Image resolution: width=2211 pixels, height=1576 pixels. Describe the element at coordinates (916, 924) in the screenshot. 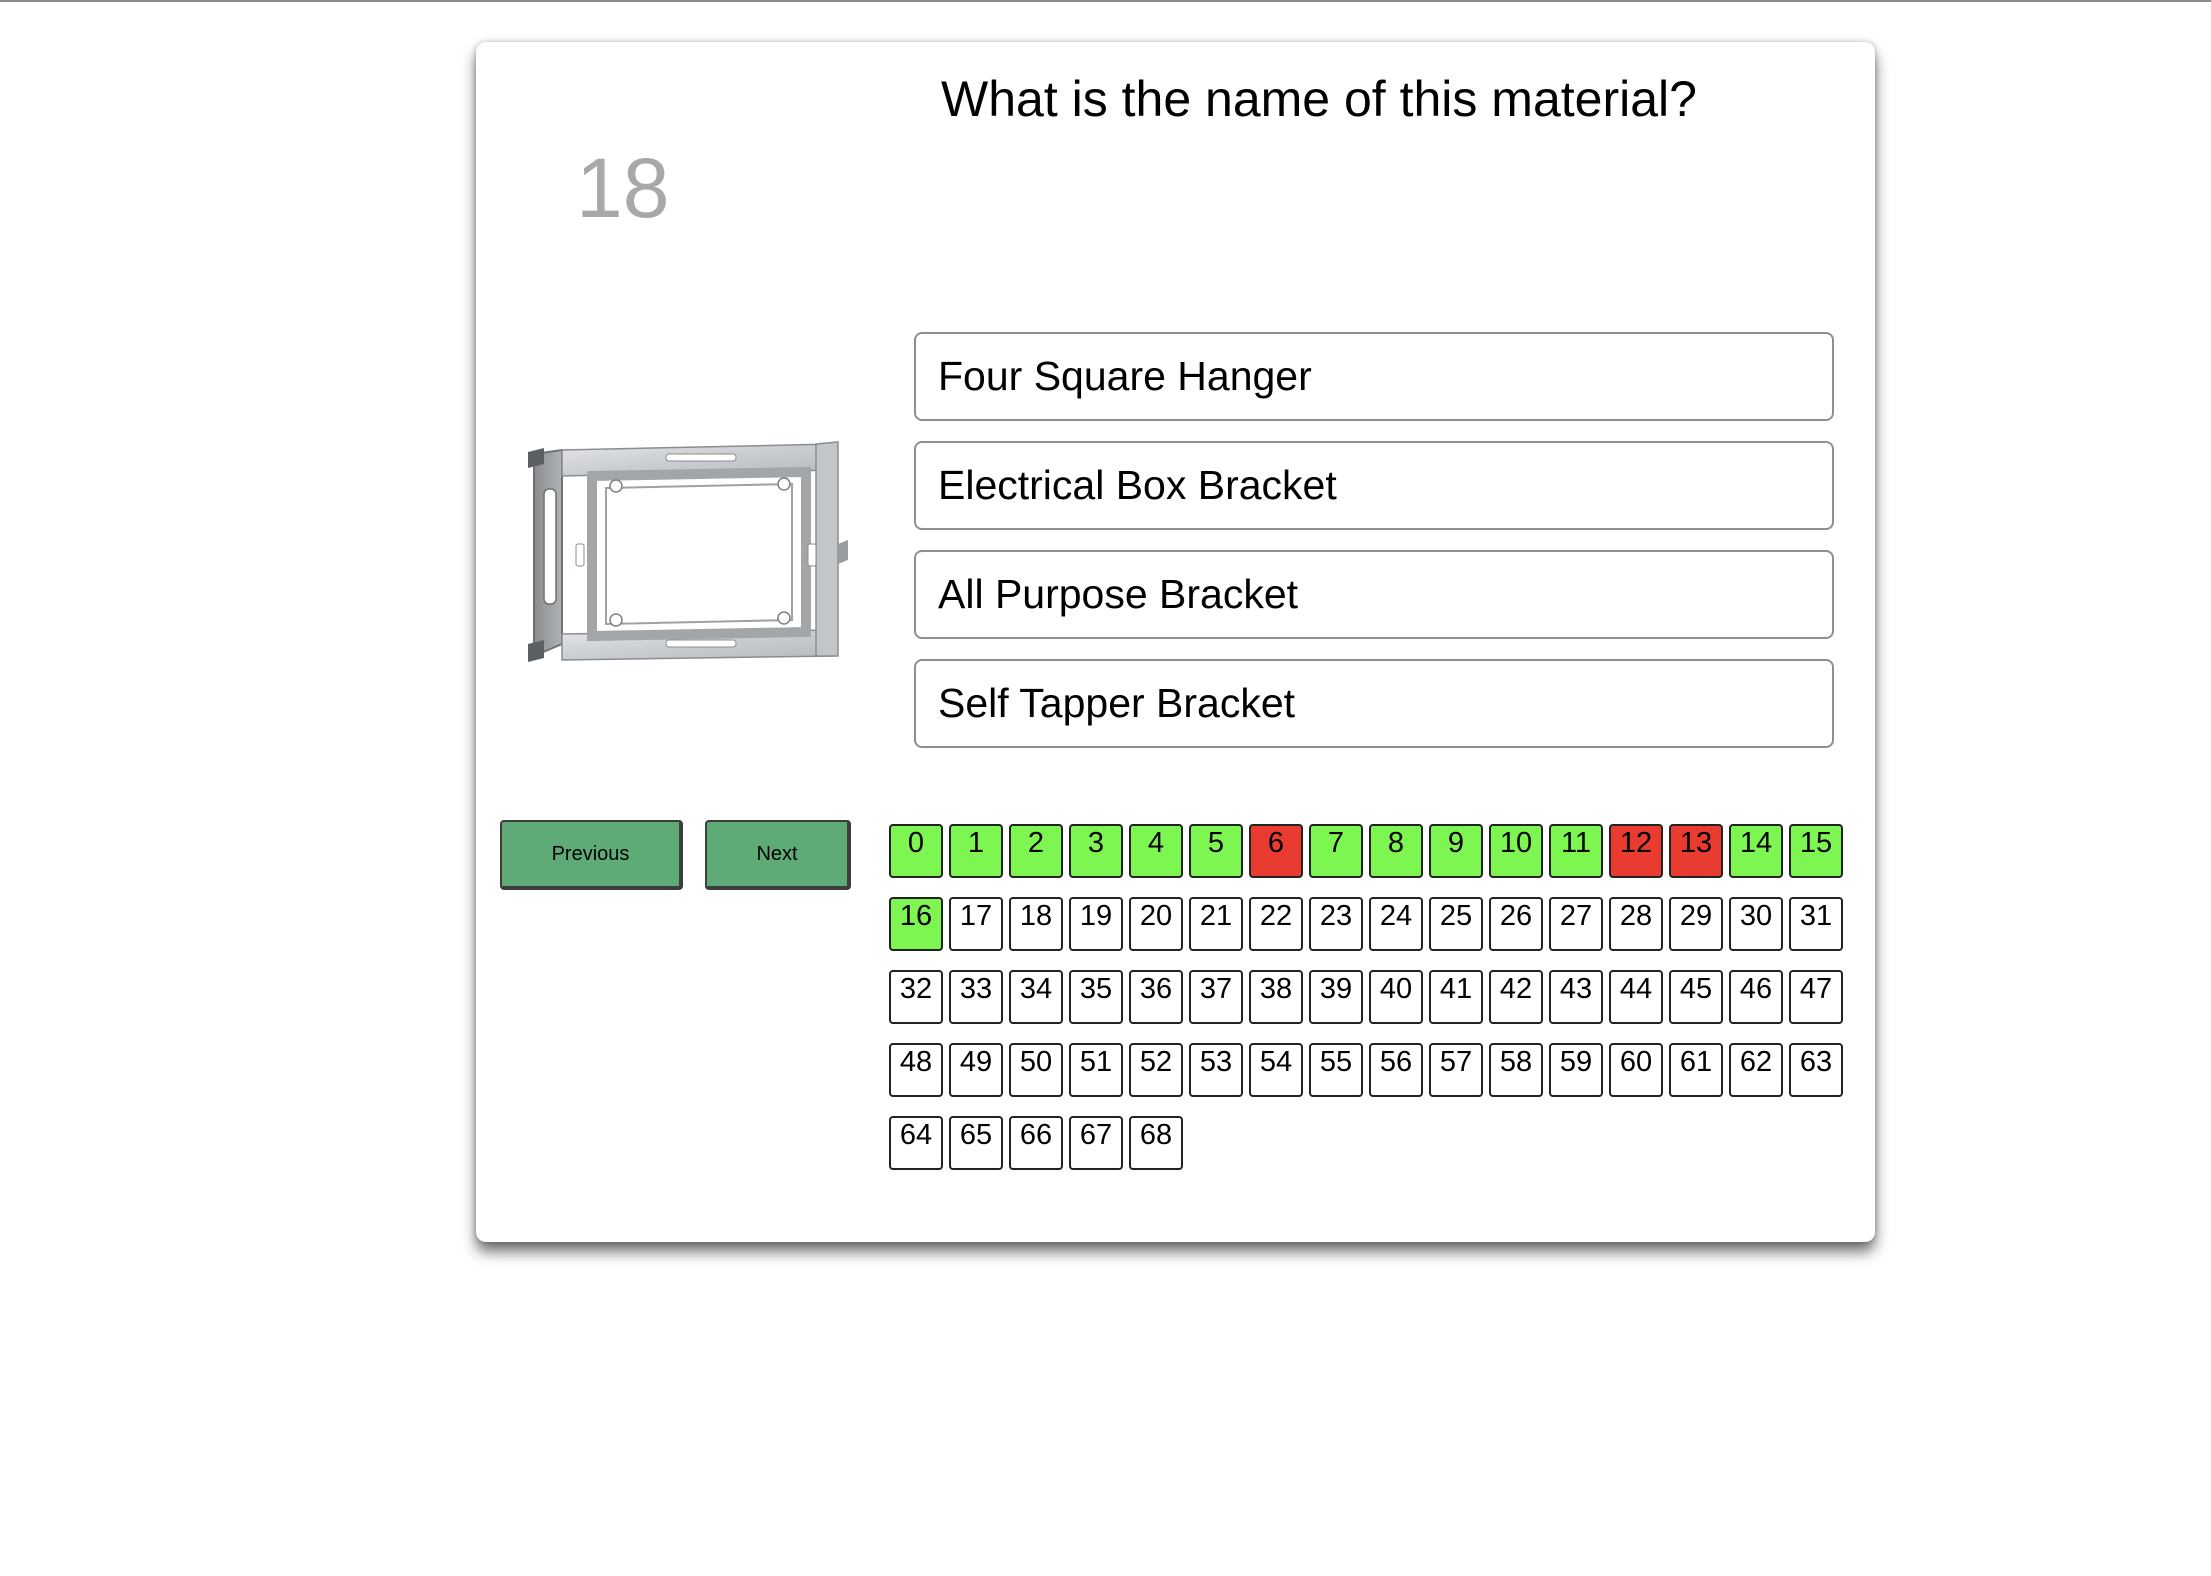

I see `question-number-cell: 16` at that location.